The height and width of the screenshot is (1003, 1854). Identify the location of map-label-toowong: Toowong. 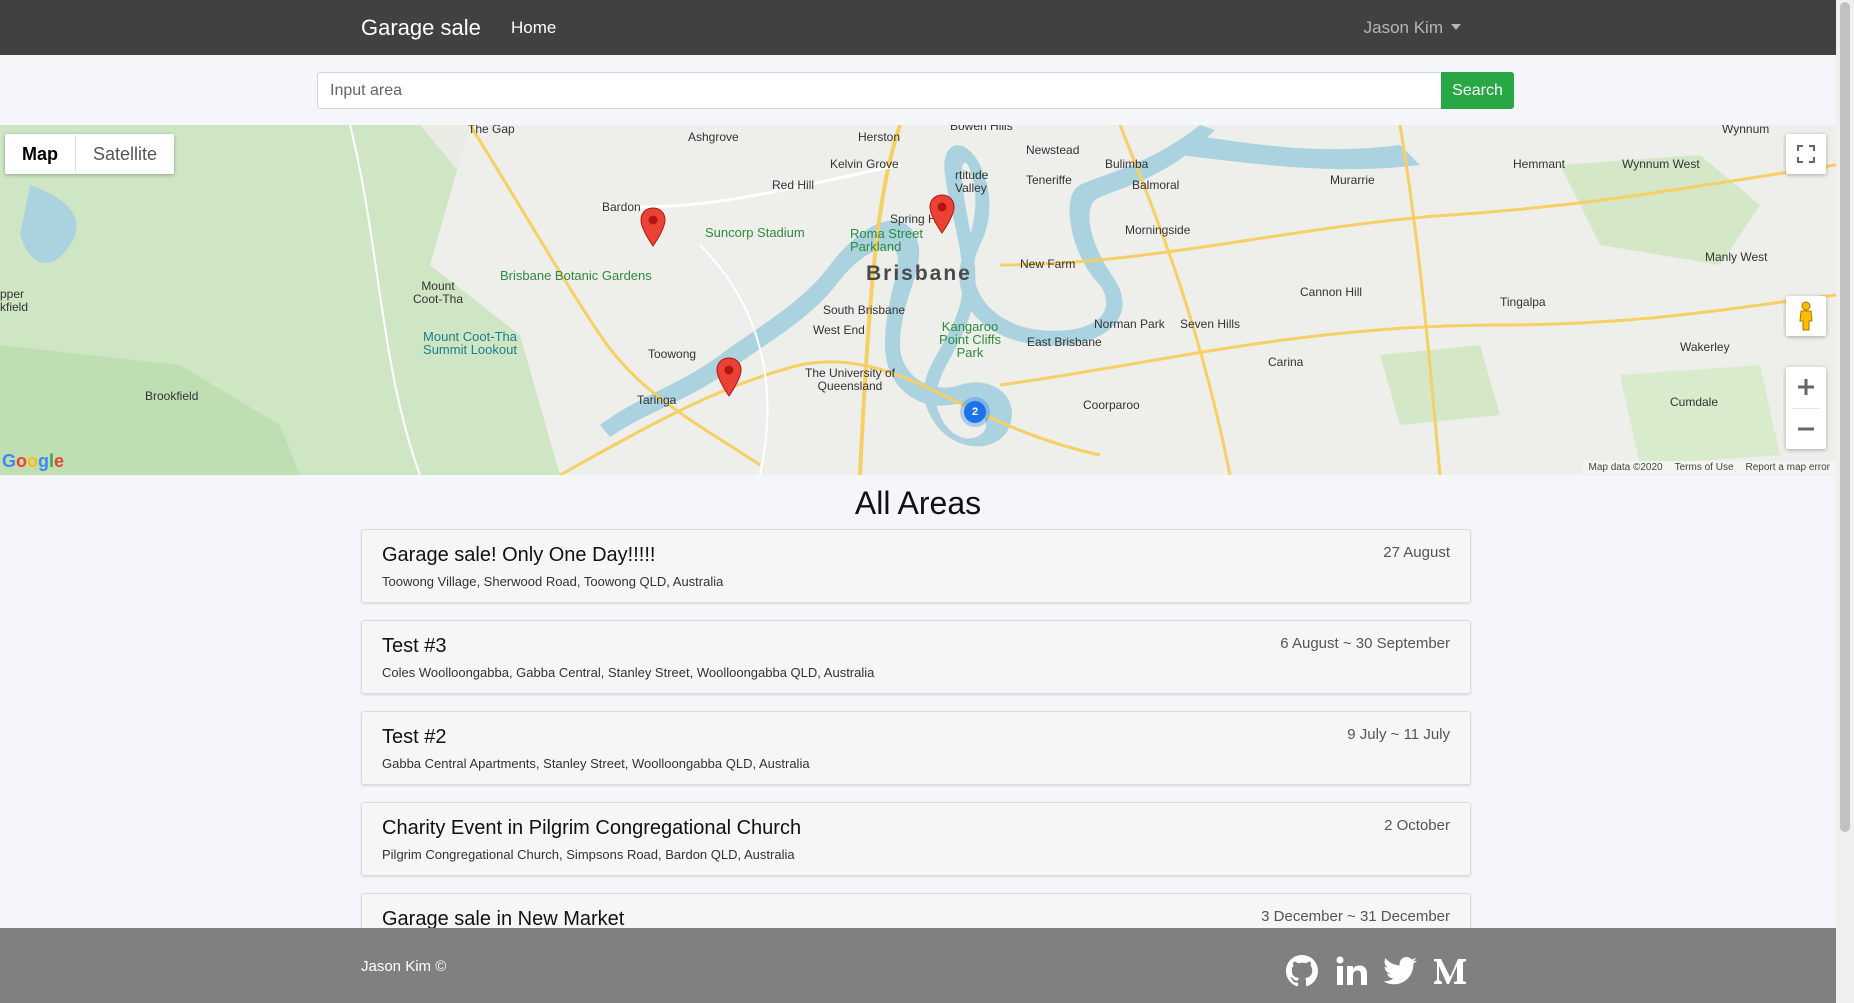
(672, 354).